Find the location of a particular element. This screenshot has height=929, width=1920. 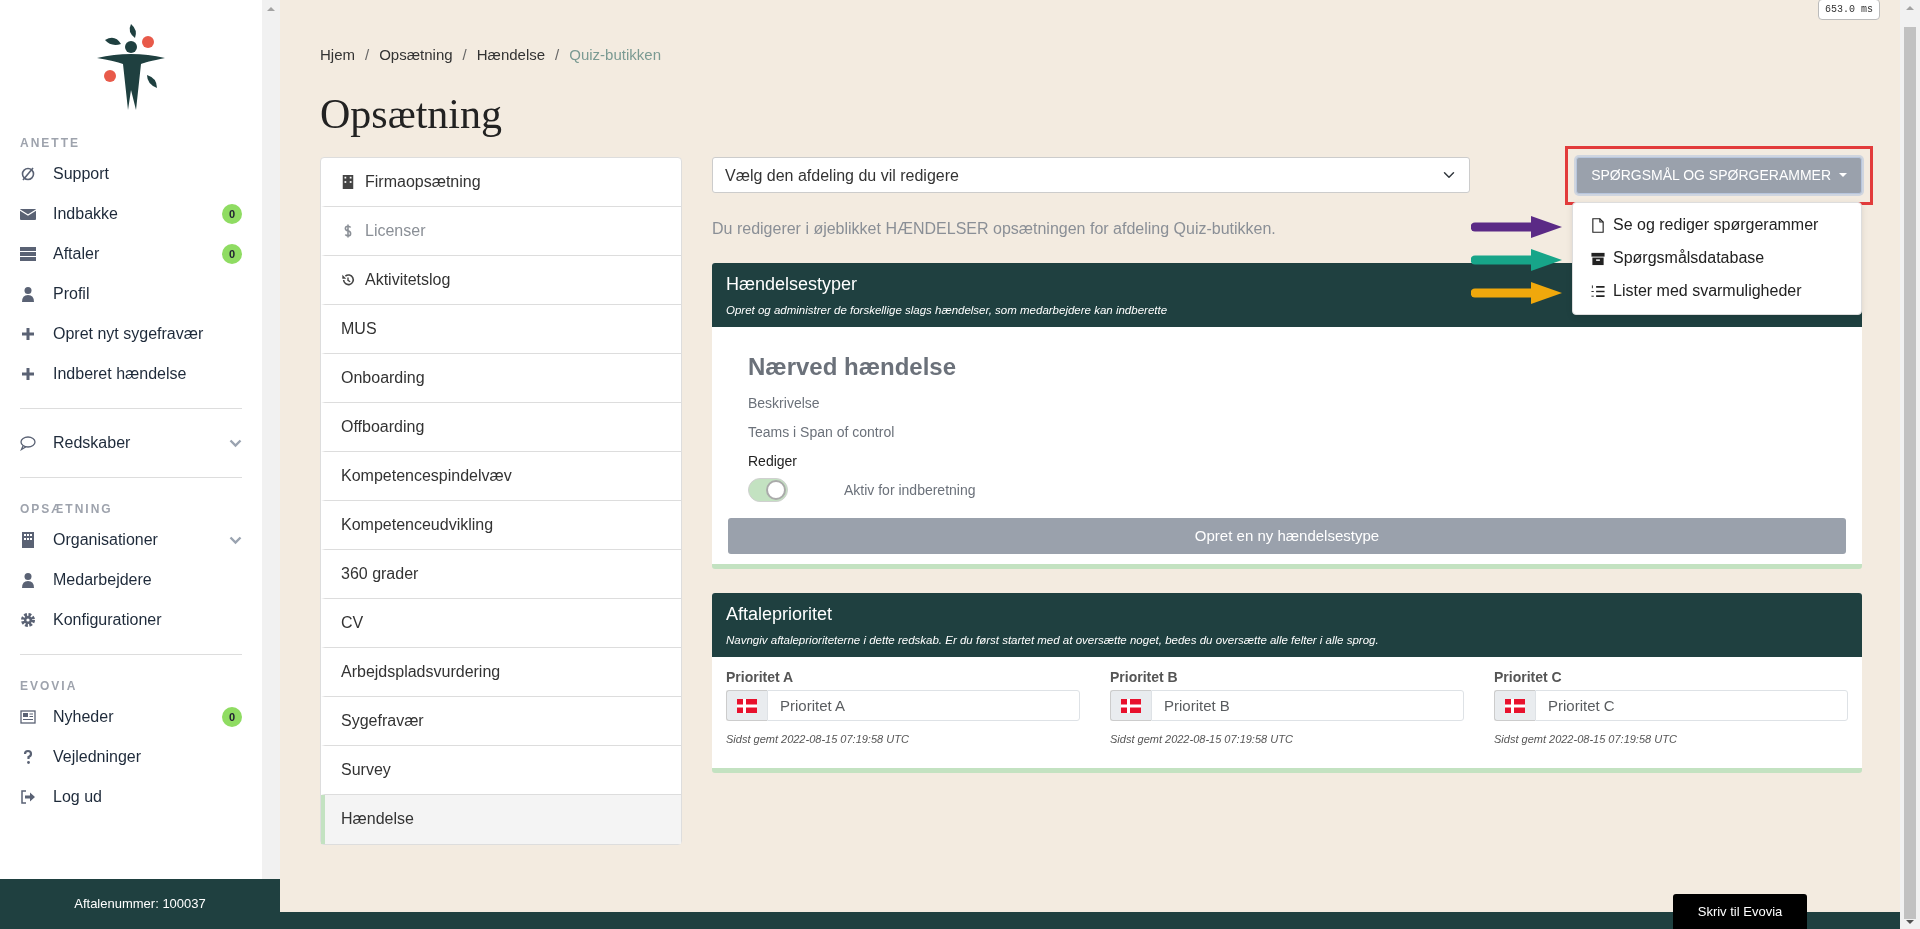

chat-button: Skriv til Evovia is located at coordinates (1740, 911).